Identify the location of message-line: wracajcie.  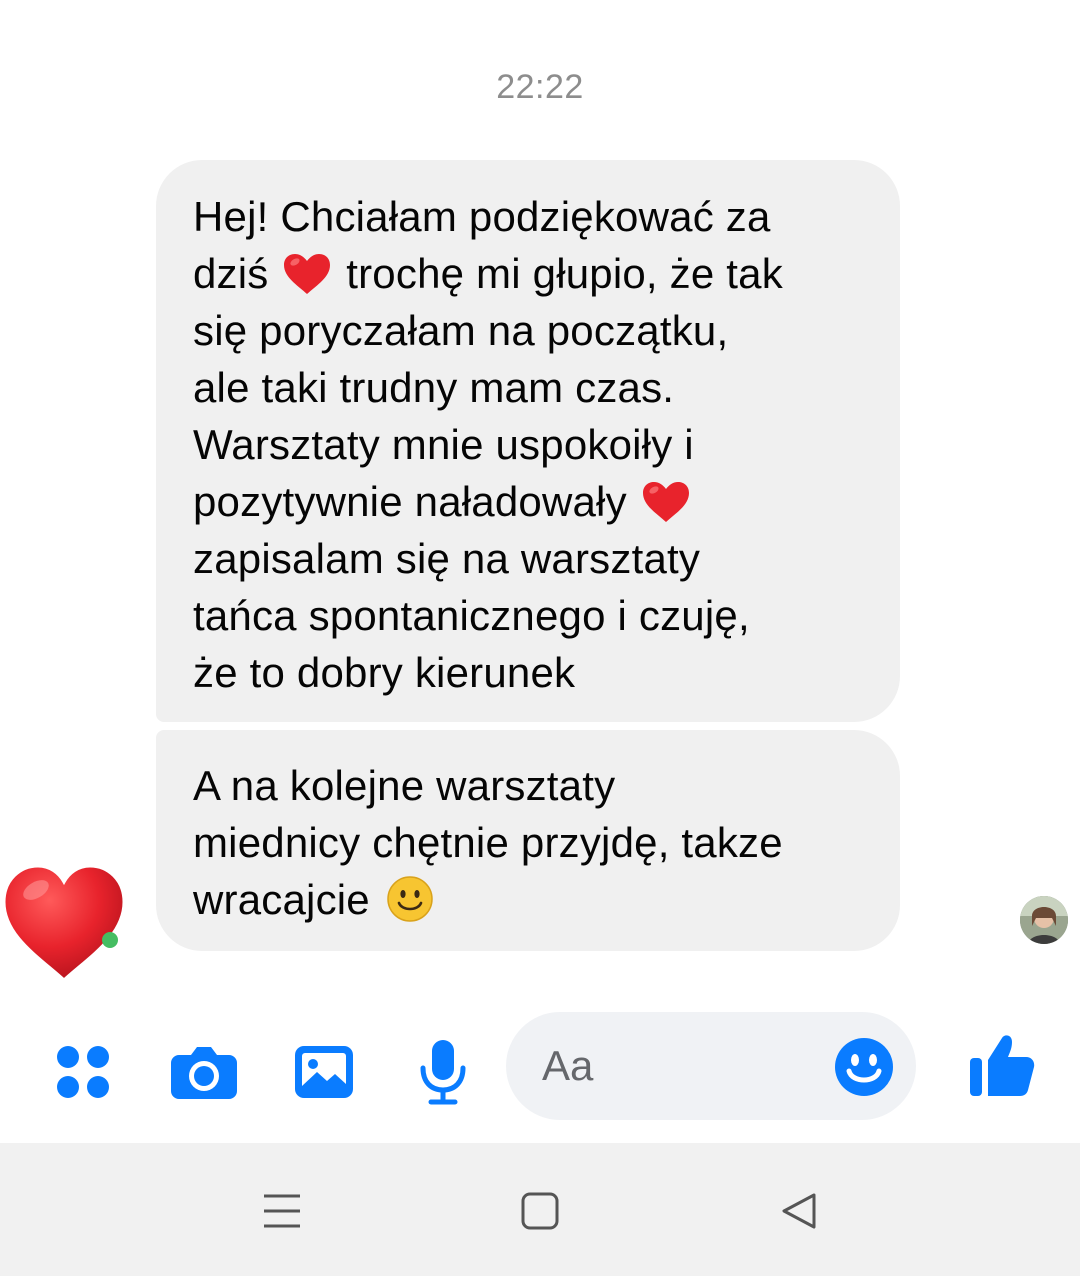
(531, 899).